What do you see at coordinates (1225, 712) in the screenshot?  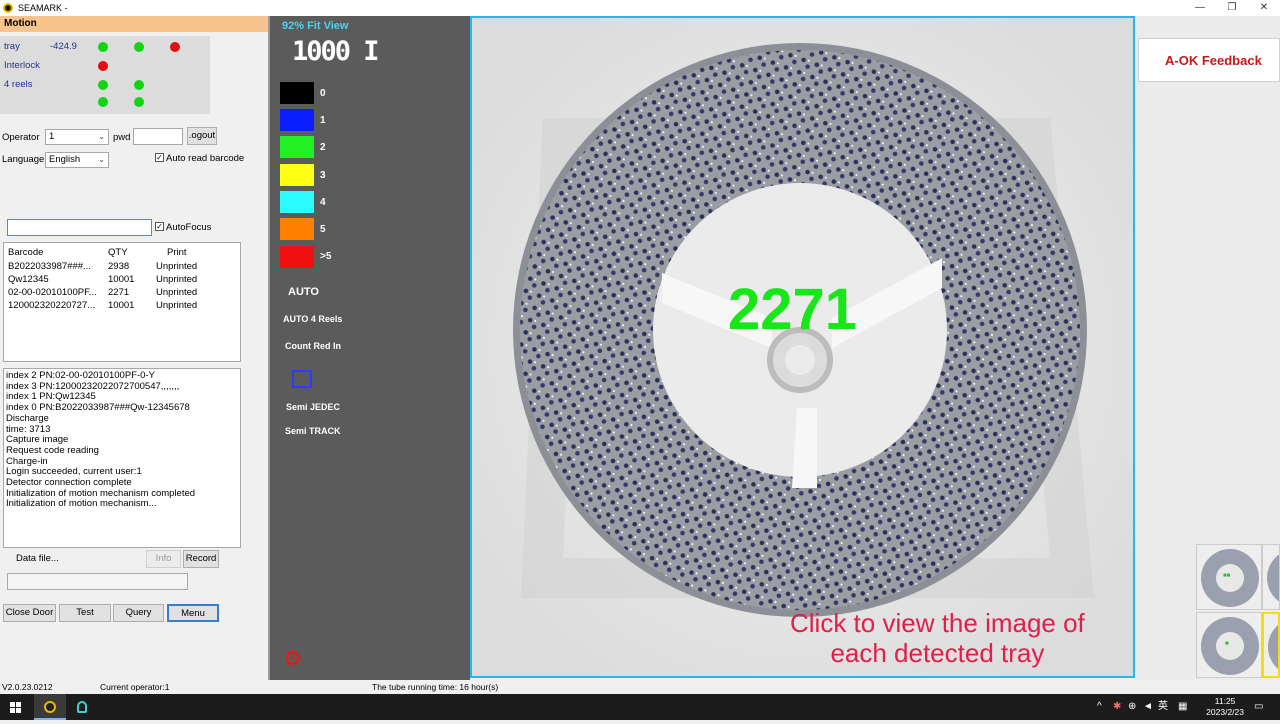 I see `clock-date: 2023/2/23` at bounding box center [1225, 712].